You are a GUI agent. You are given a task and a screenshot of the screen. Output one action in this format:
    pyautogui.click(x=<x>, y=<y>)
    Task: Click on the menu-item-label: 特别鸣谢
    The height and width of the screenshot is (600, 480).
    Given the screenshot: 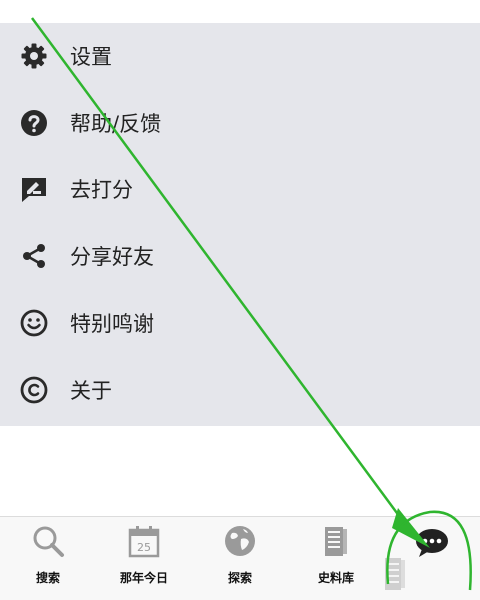 What is the action you would take?
    pyautogui.click(x=112, y=324)
    